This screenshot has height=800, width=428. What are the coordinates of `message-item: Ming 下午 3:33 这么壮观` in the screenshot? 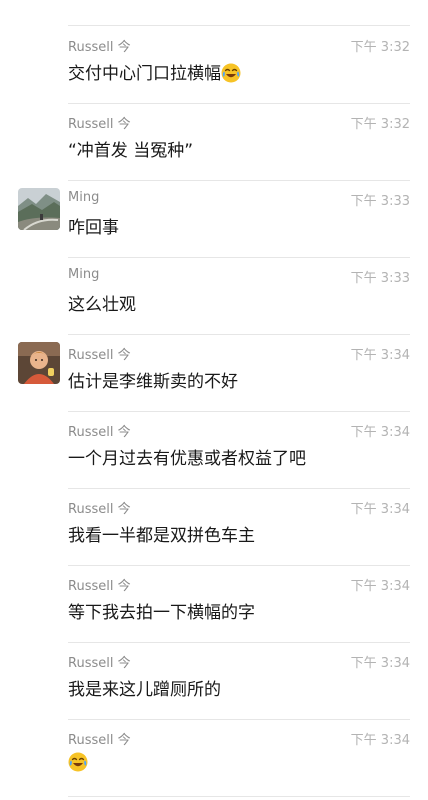 It's located at (214, 296).